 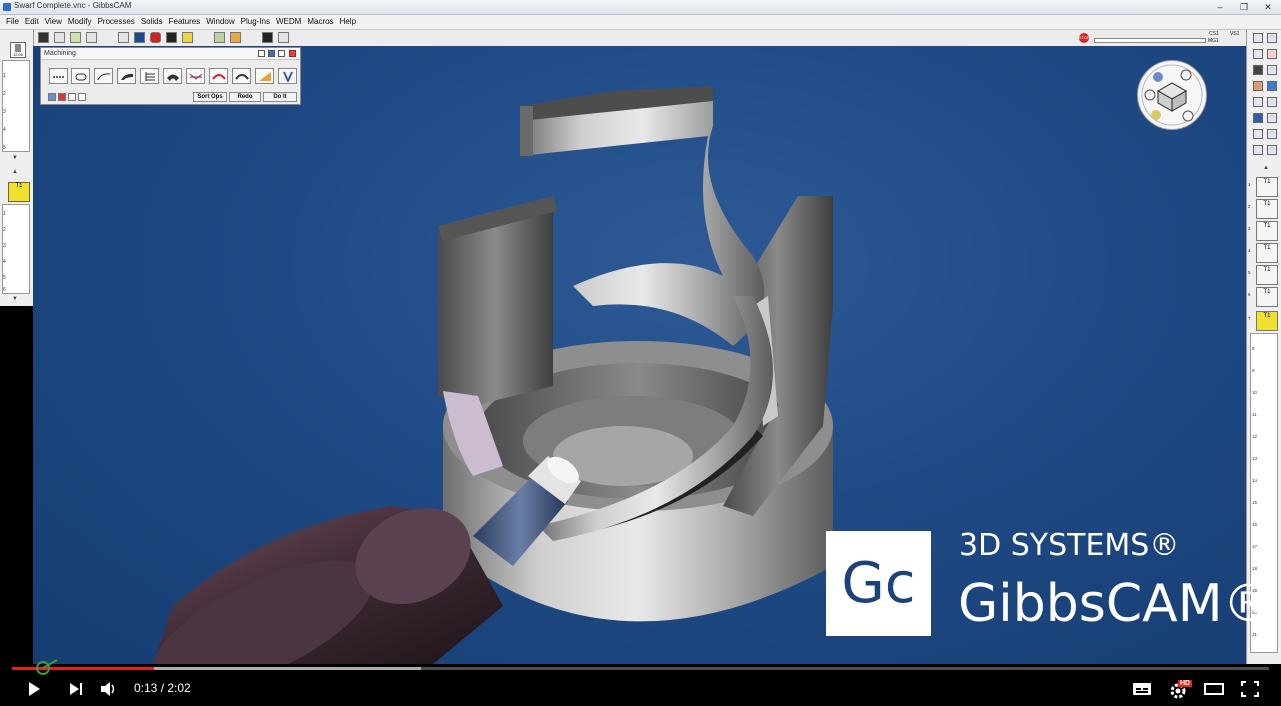 I want to click on wireframe-view-icon, so click(x=59, y=37).